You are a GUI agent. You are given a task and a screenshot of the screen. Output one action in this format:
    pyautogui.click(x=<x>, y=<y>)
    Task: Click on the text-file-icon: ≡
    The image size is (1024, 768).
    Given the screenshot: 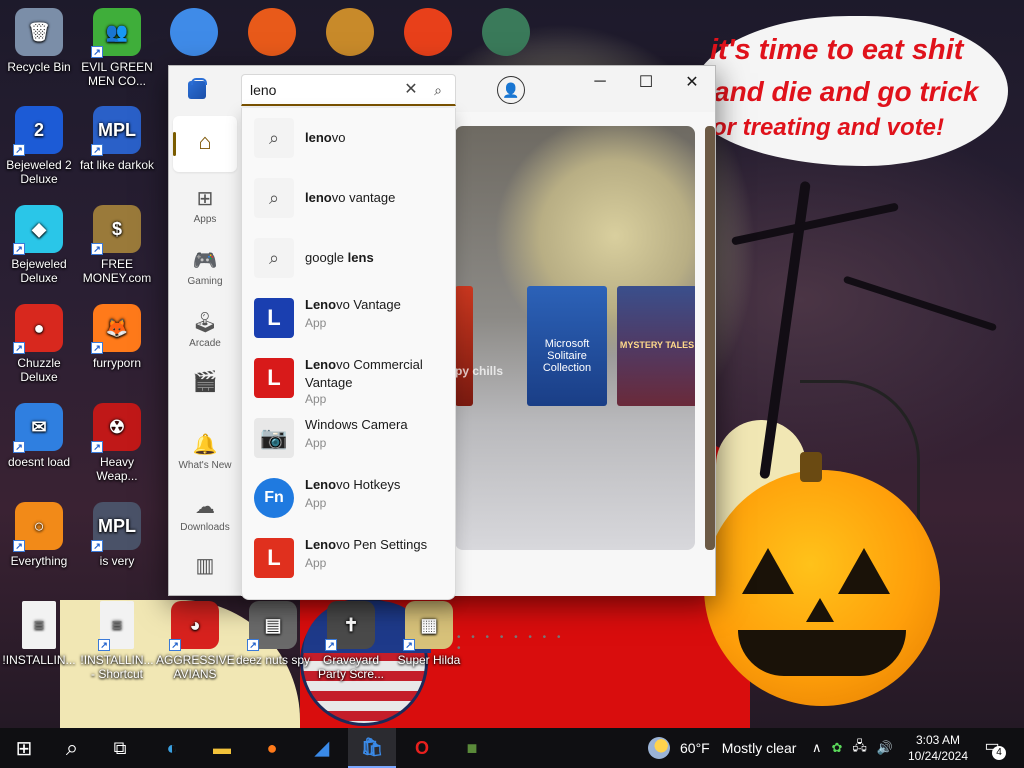 What is the action you would take?
    pyautogui.click(x=39, y=625)
    